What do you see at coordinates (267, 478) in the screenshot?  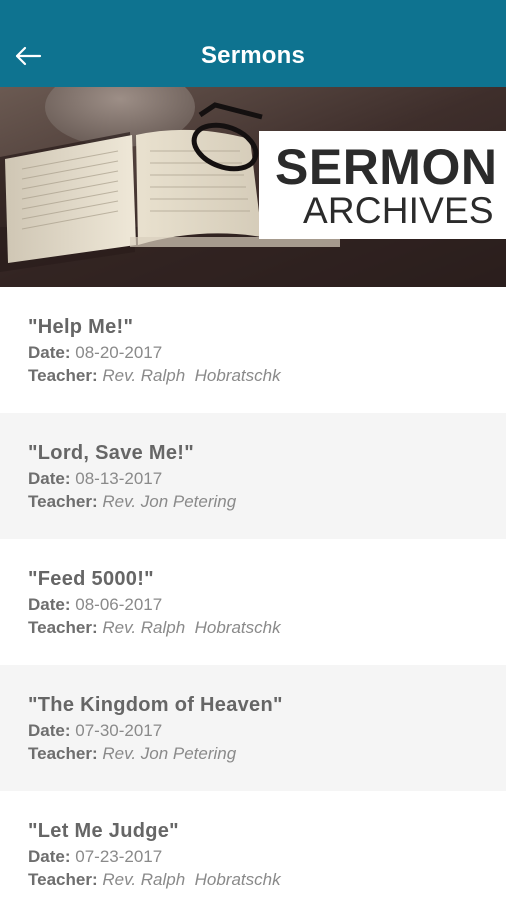 I see `sermon-date-row: Date: 08-13-2017` at bounding box center [267, 478].